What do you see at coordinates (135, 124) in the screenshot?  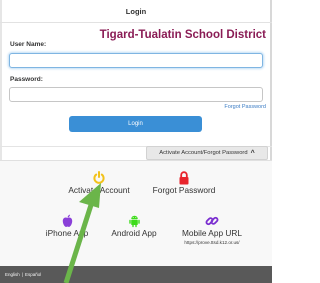 I see `login-button: Login` at bounding box center [135, 124].